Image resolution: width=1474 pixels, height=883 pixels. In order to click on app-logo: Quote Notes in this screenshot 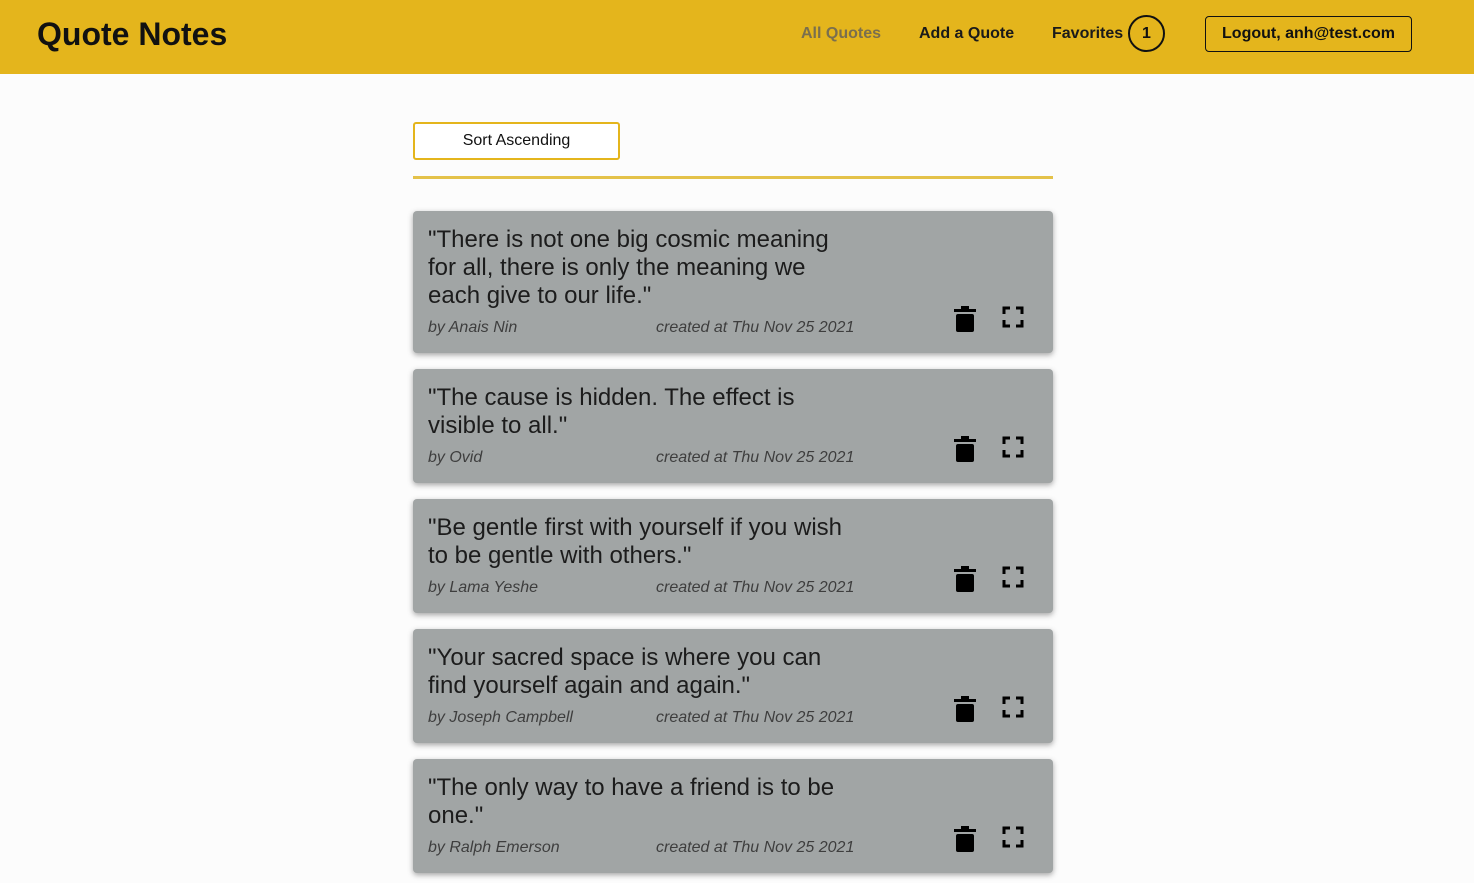, I will do `click(132, 34)`.